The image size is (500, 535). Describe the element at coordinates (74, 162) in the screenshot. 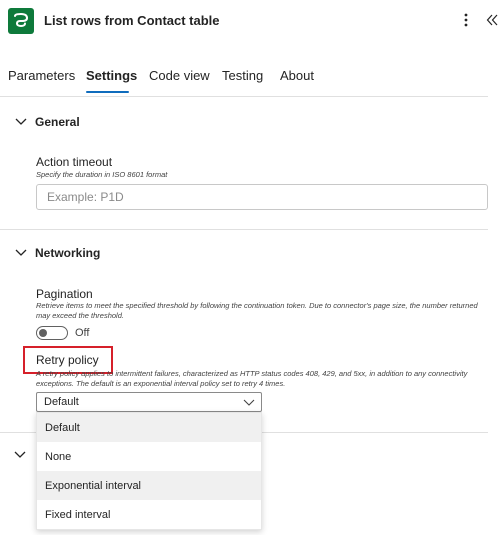

I see `action-timeout-label: Action timeout` at that location.